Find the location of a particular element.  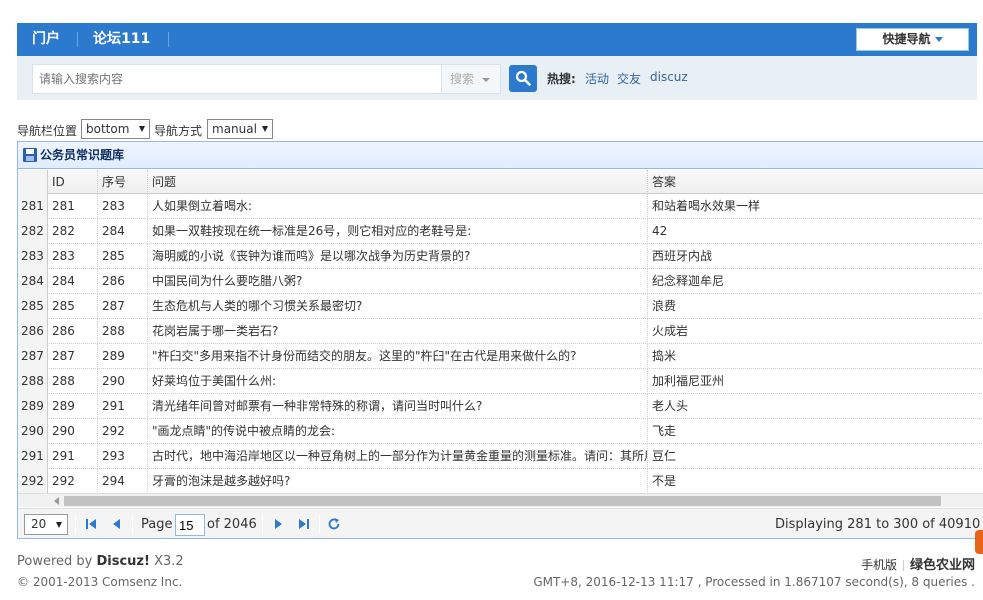

cell-id: 285 is located at coordinates (73, 306).